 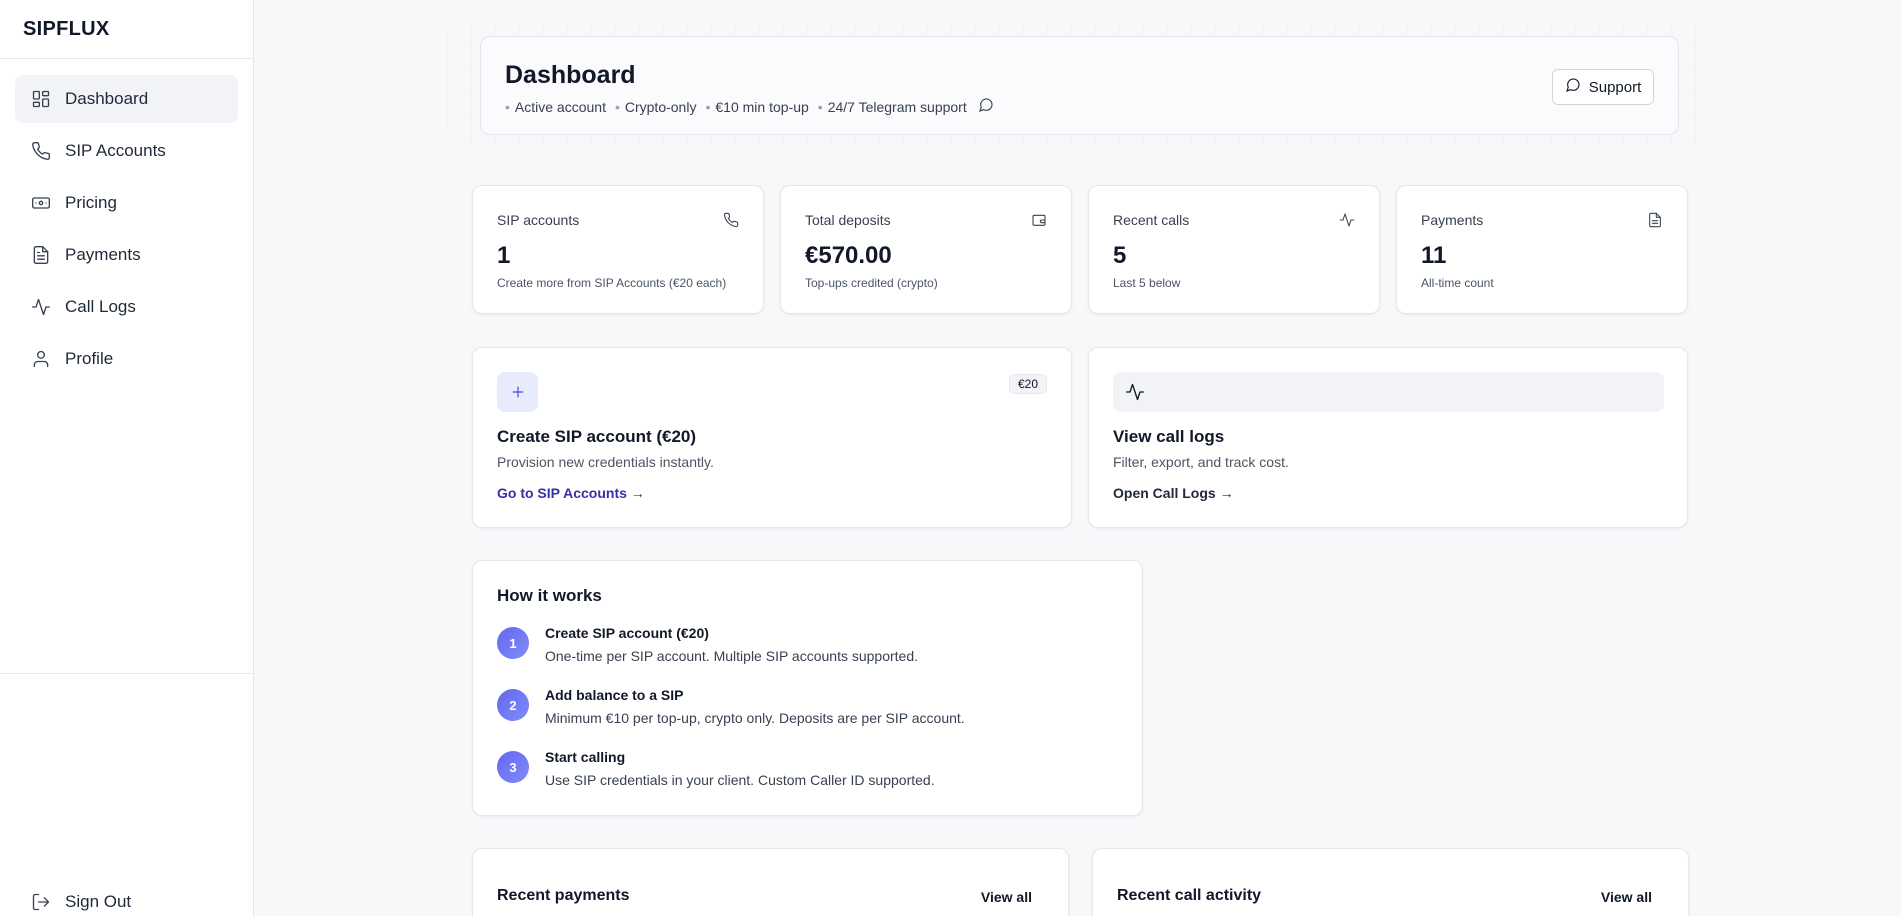 I want to click on support-label: Support, so click(x=1615, y=87).